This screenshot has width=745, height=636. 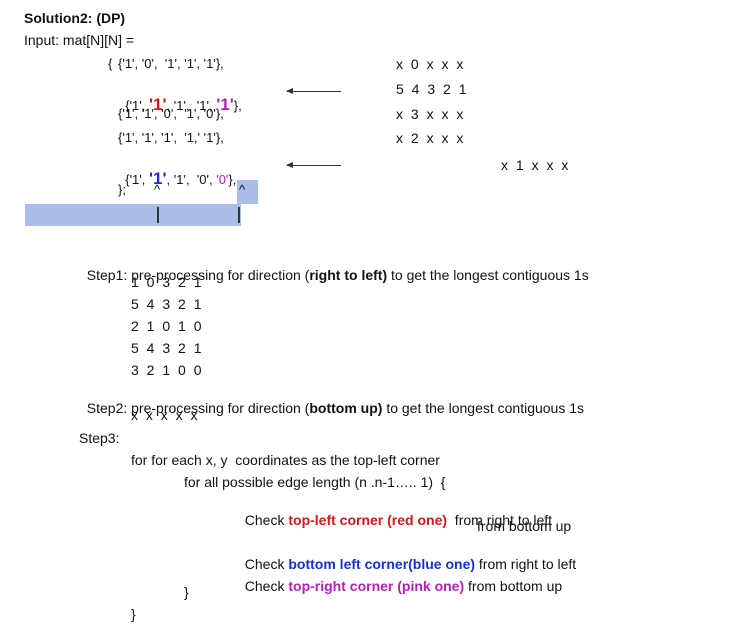 I want to click on matrix-open-brace: {, so click(x=110, y=63).